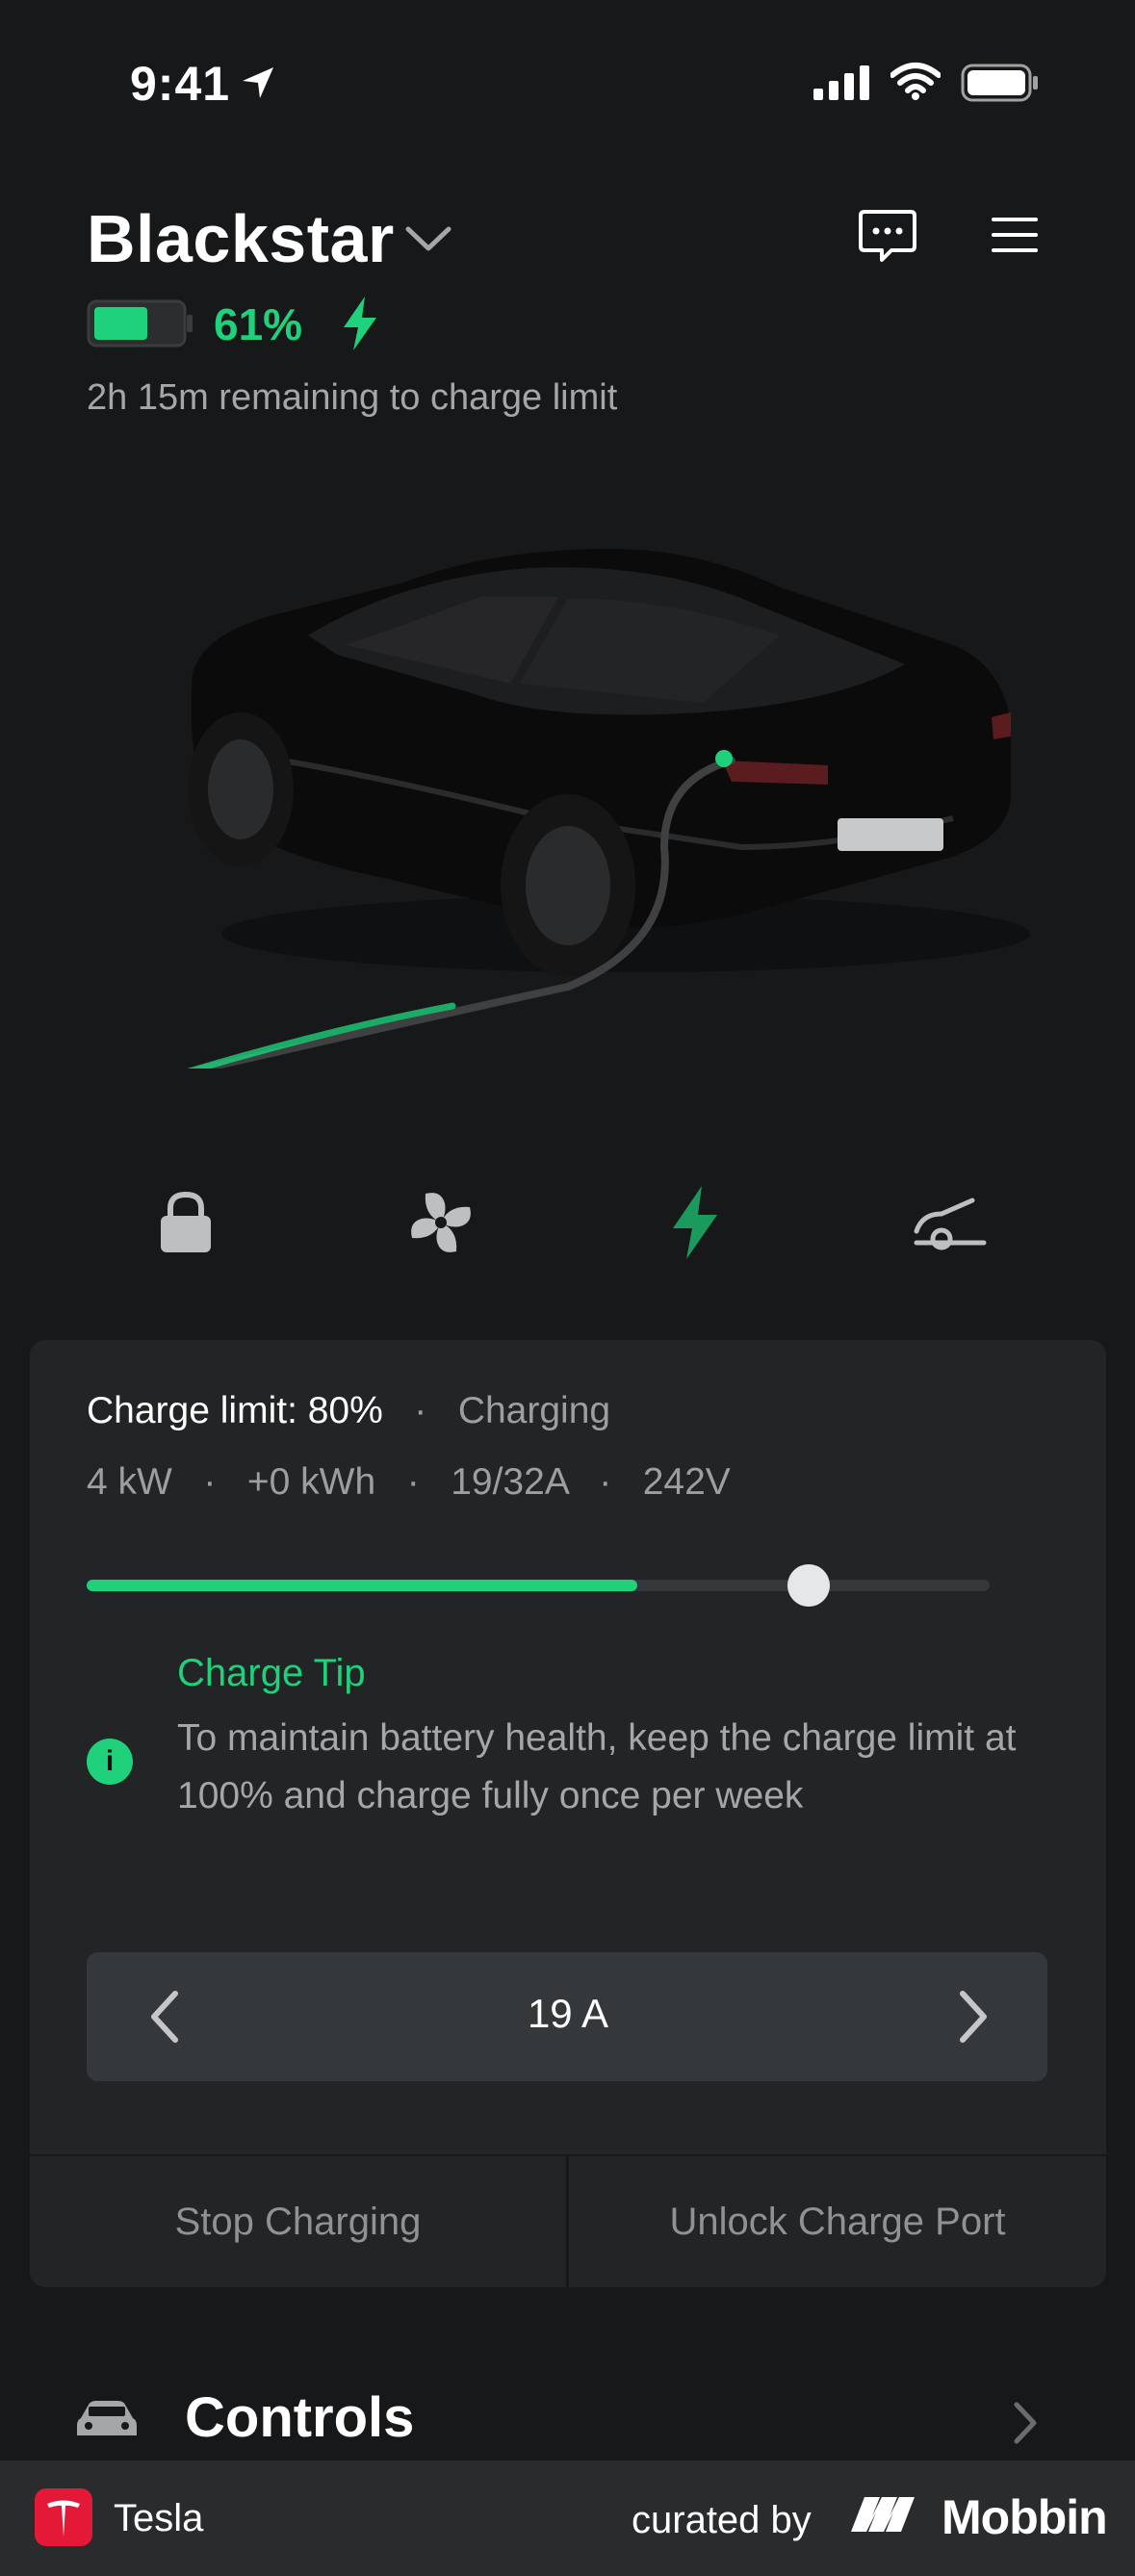 The image size is (1135, 2576). What do you see at coordinates (180, 84) in the screenshot?
I see `status-time: 9:41` at bounding box center [180, 84].